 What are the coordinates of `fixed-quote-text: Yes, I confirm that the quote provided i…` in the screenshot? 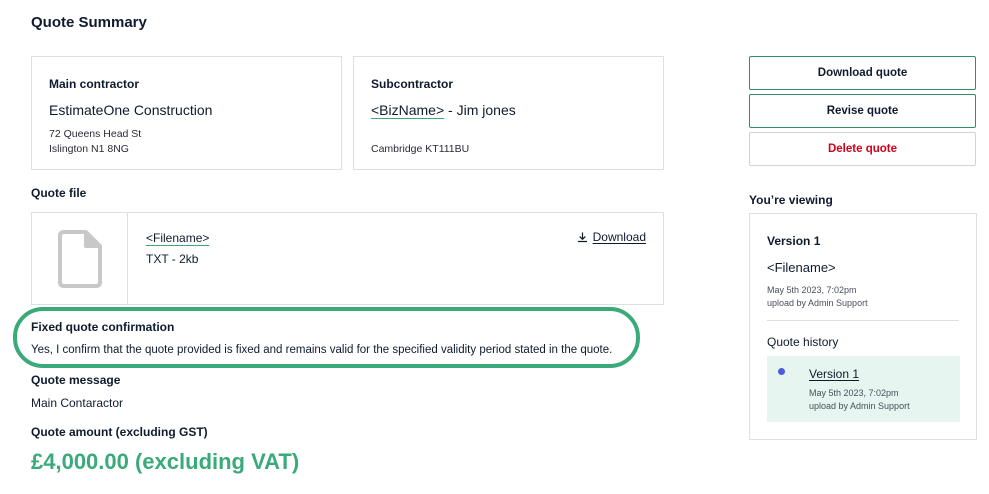 It's located at (322, 350).